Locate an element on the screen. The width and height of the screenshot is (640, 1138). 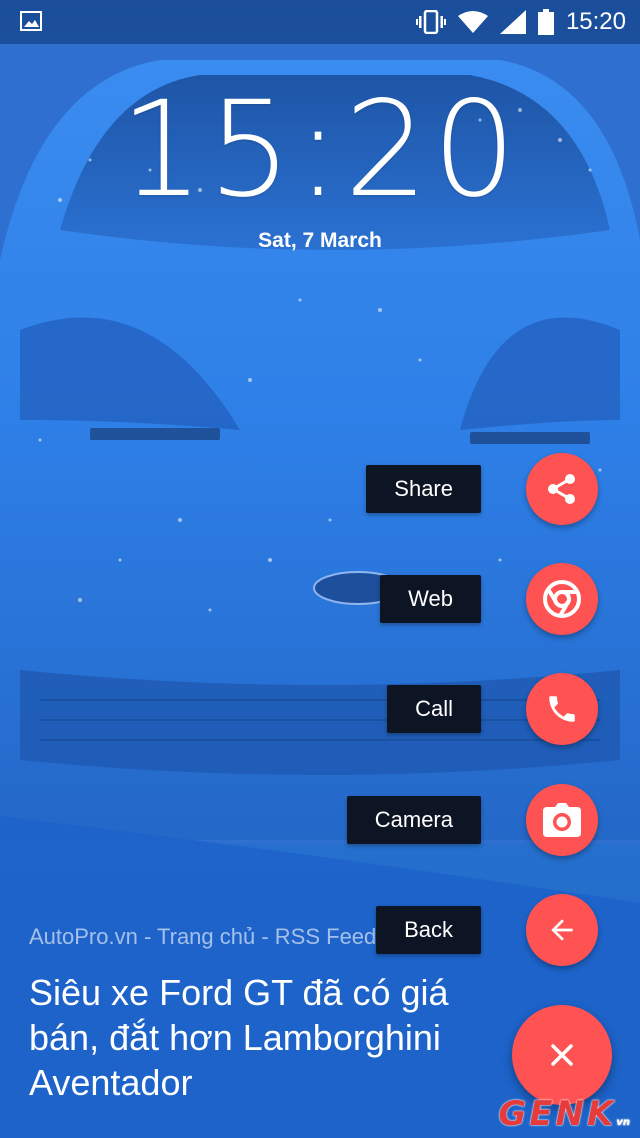
close-menu-button is located at coordinates (562, 1055).